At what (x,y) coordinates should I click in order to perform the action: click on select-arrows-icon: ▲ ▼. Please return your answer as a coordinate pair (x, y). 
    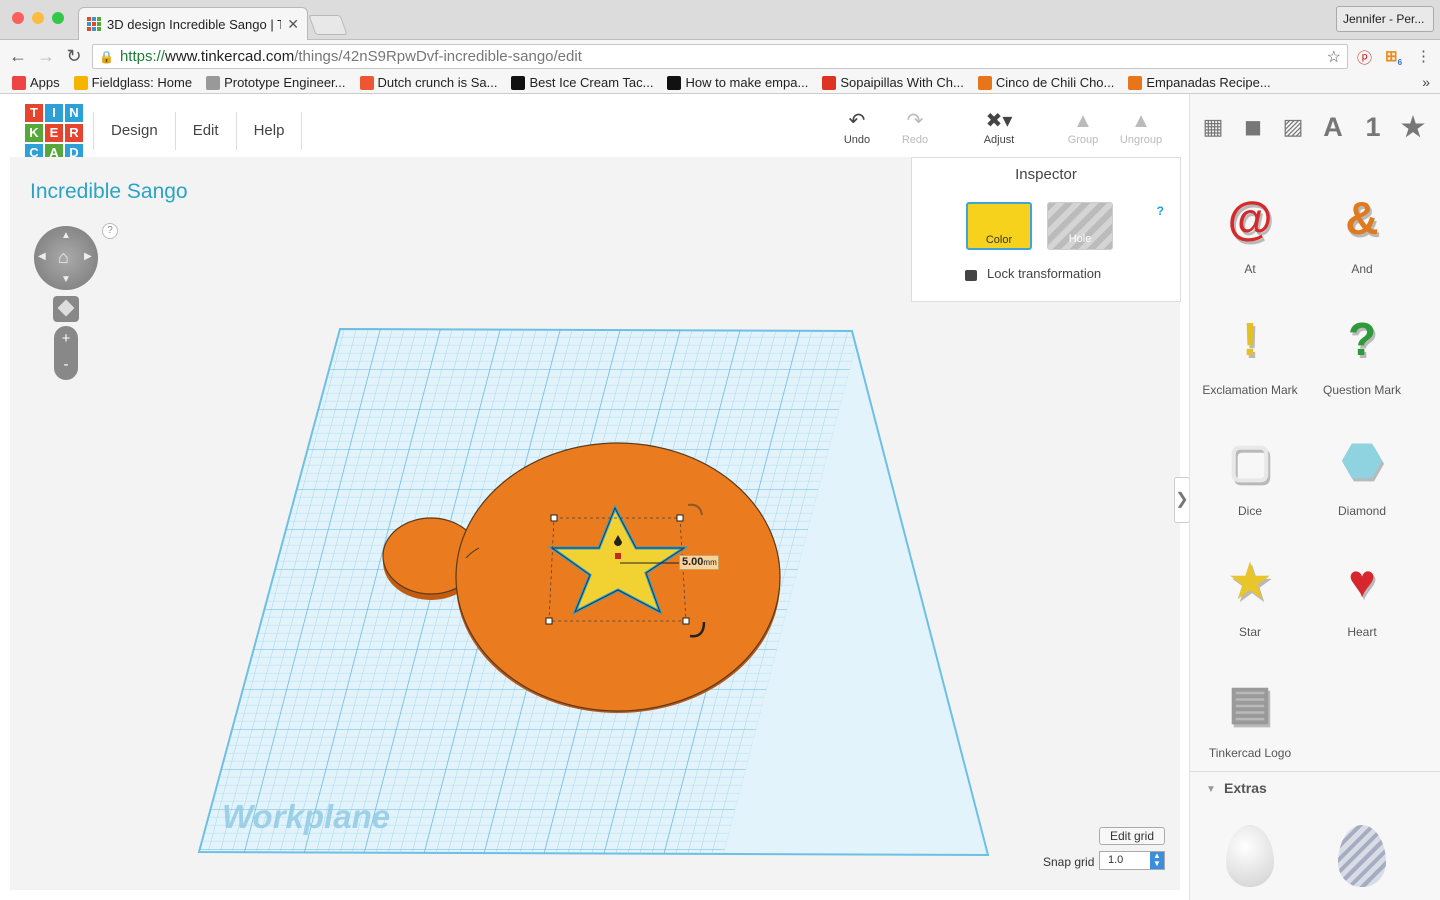
    Looking at the image, I should click on (1157, 860).